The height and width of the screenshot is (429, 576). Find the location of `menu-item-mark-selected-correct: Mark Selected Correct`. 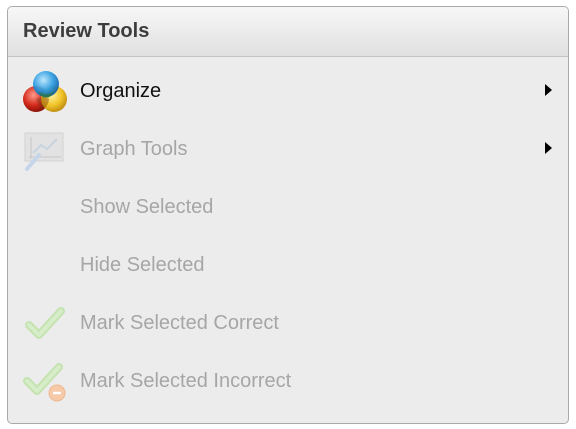

menu-item-mark-selected-correct: Mark Selected Correct is located at coordinates (287, 323).